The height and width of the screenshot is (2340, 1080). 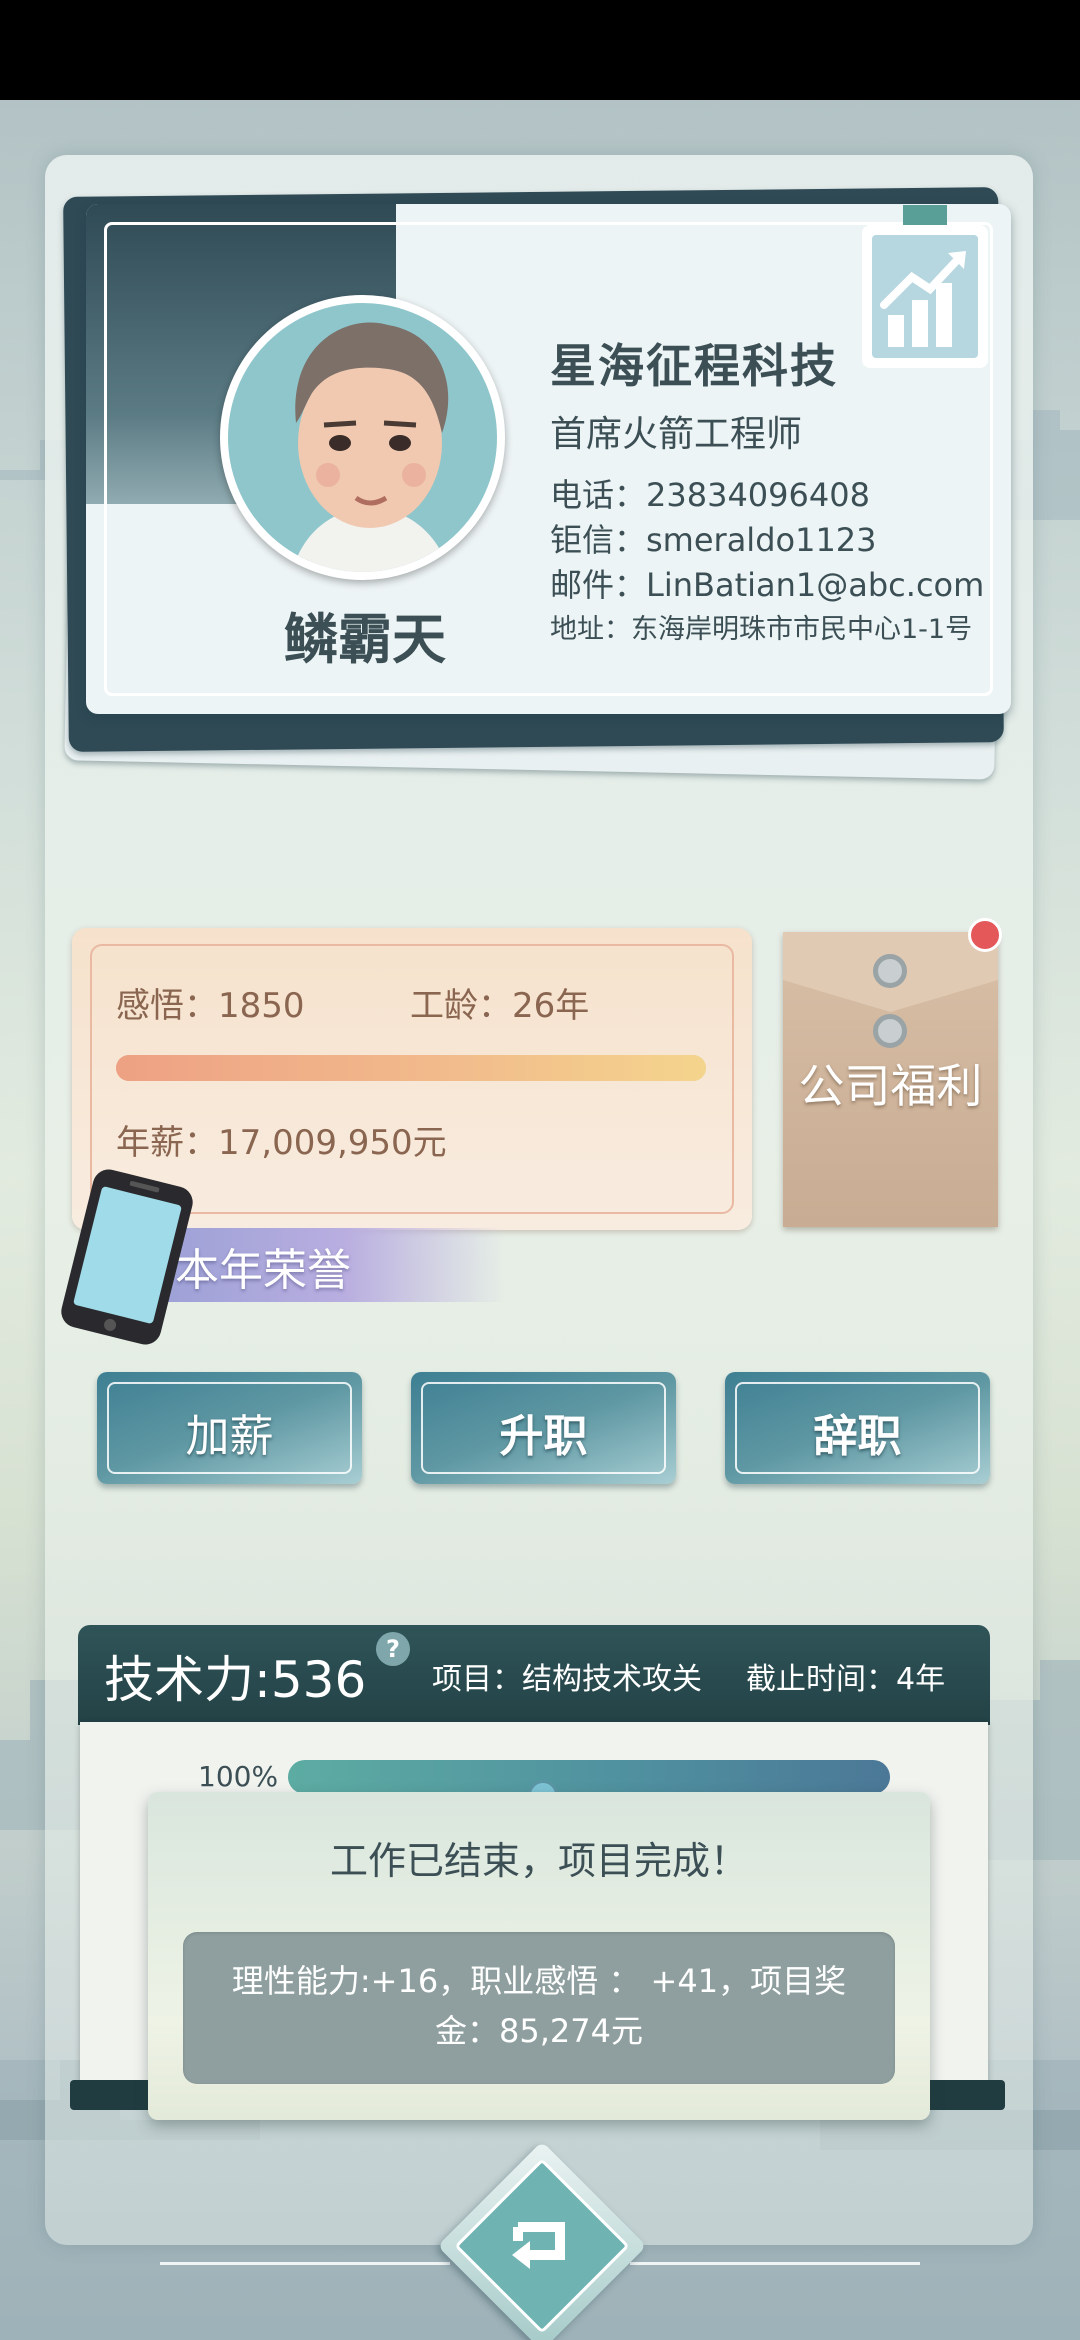 What do you see at coordinates (543, 1436) in the screenshot?
I see `promotion-label: 升职` at bounding box center [543, 1436].